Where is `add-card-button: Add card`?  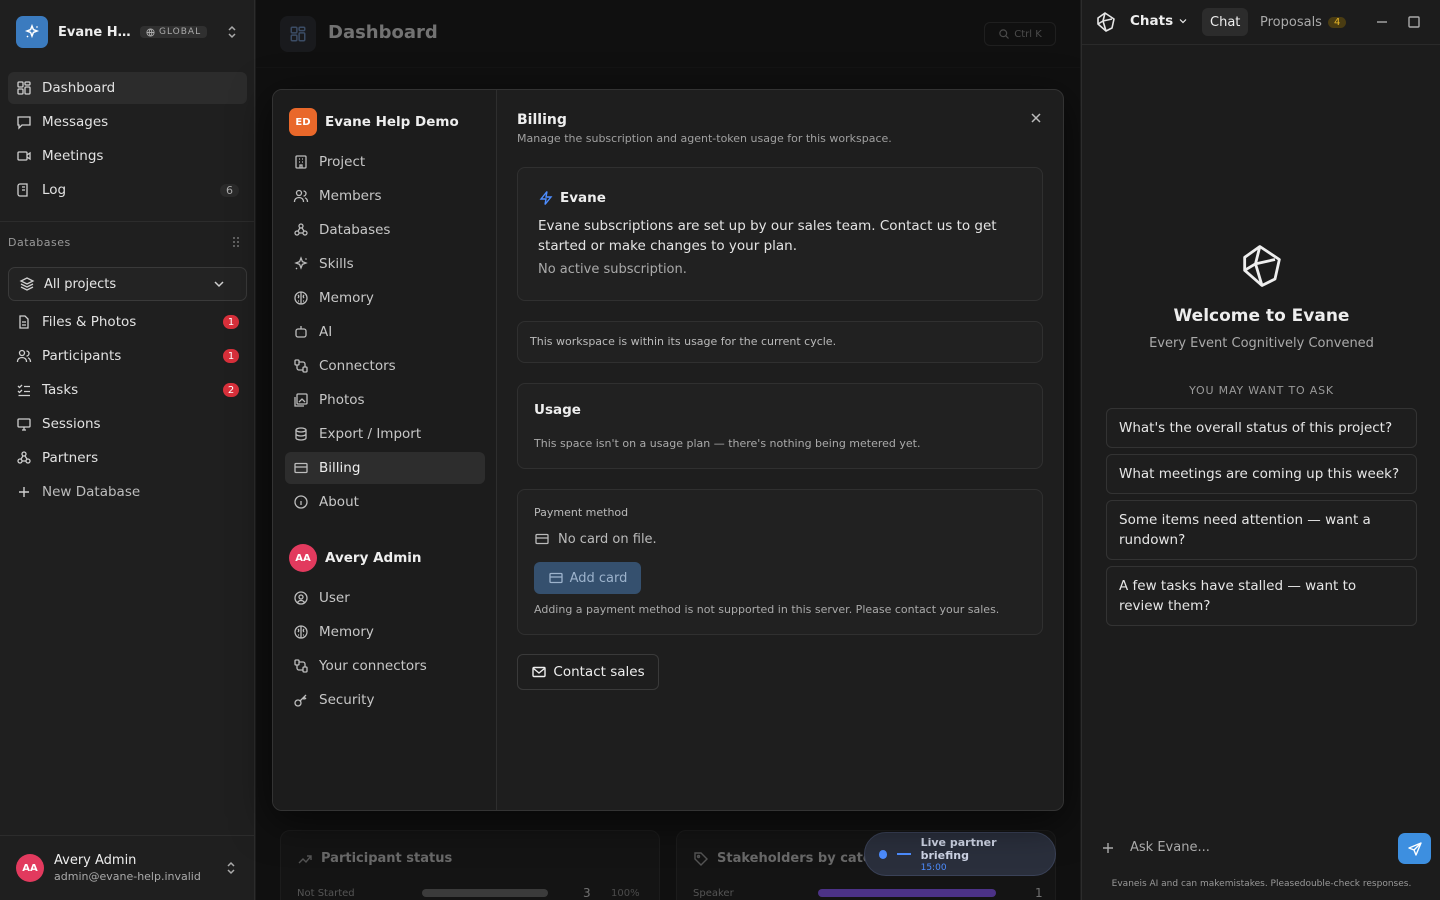 add-card-button: Add card is located at coordinates (587, 578).